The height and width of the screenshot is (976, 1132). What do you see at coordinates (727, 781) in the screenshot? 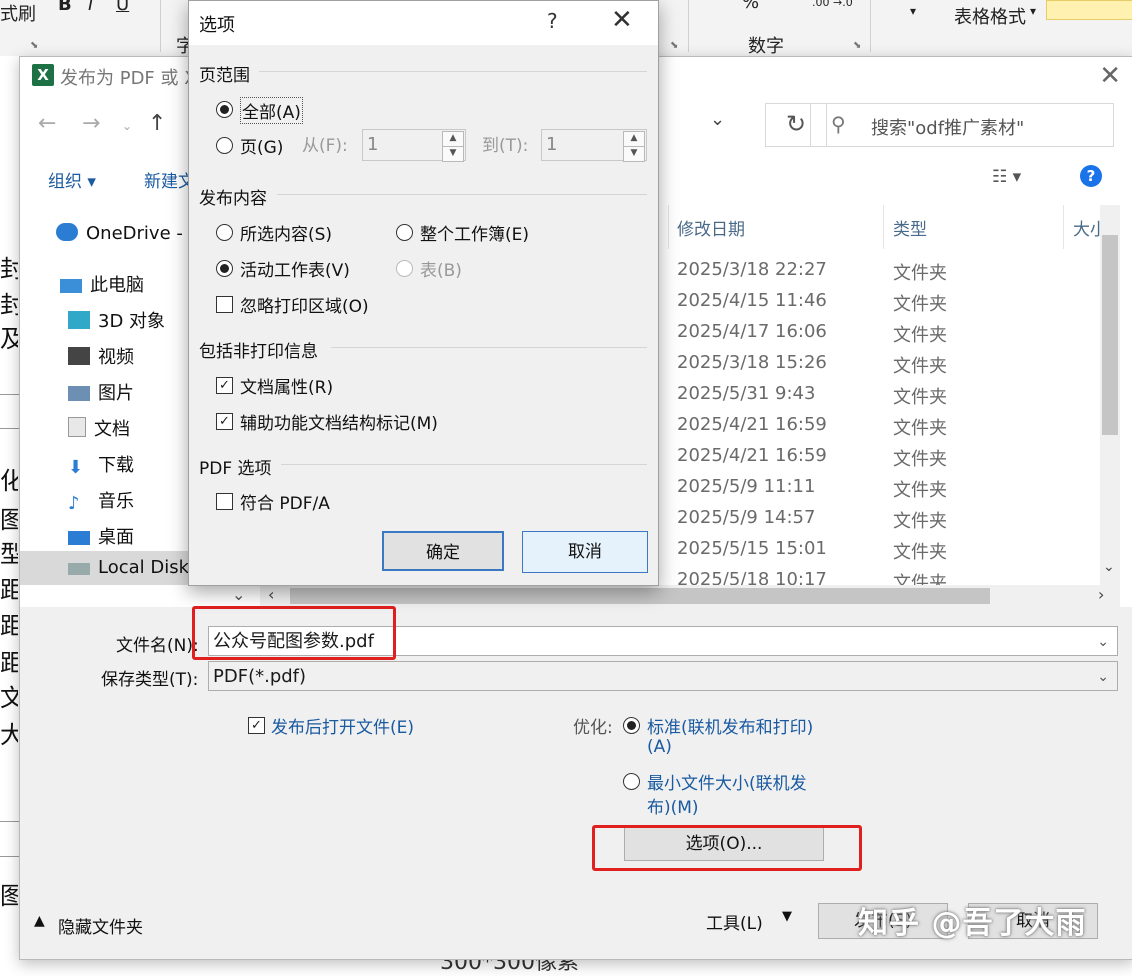
I see `optimize-minimum-label: 最小文件大小(联机发` at bounding box center [727, 781].